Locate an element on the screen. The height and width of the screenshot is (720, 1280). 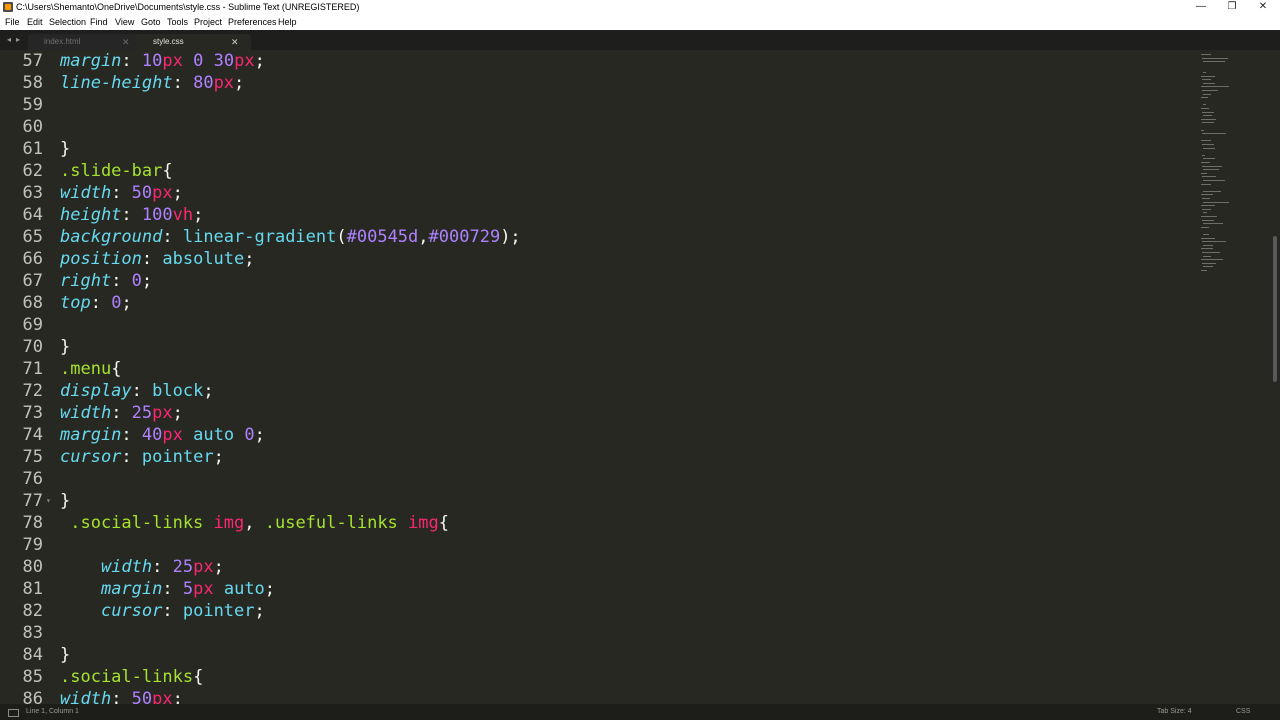
code-line: 80 width: 25px; is located at coordinates (595, 567).